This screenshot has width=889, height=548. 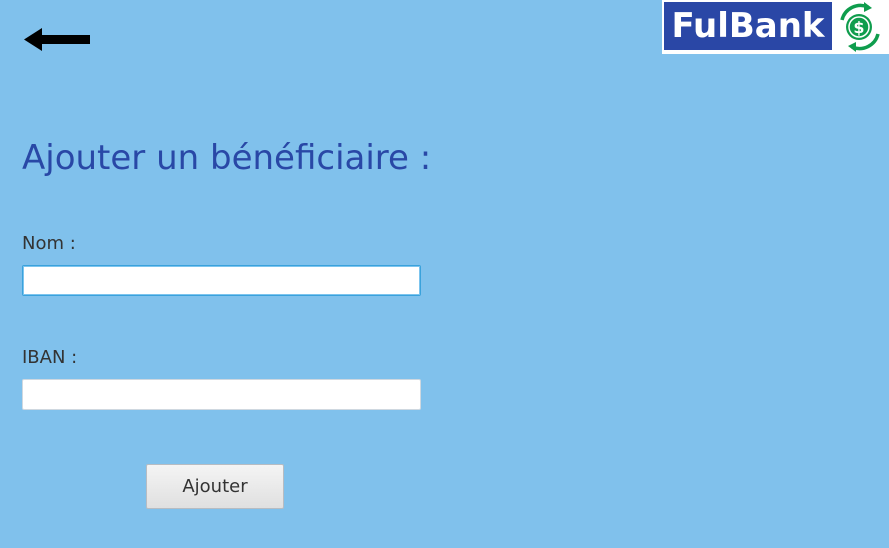 I want to click on nom-label: Nom :, so click(x=49, y=243).